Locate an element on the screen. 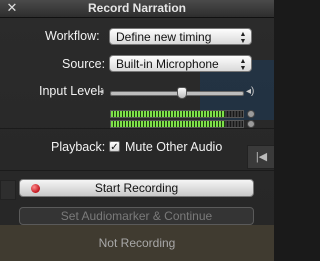 The height and width of the screenshot is (261, 320). input-level-slider is located at coordinates (177, 93).